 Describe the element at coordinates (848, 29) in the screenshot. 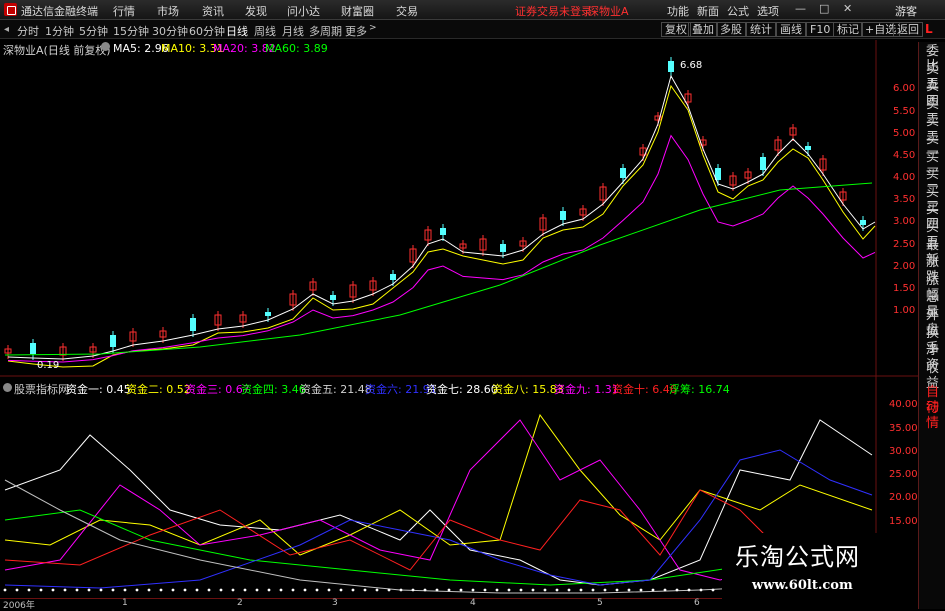

I see `tool-mark: 标记` at that location.